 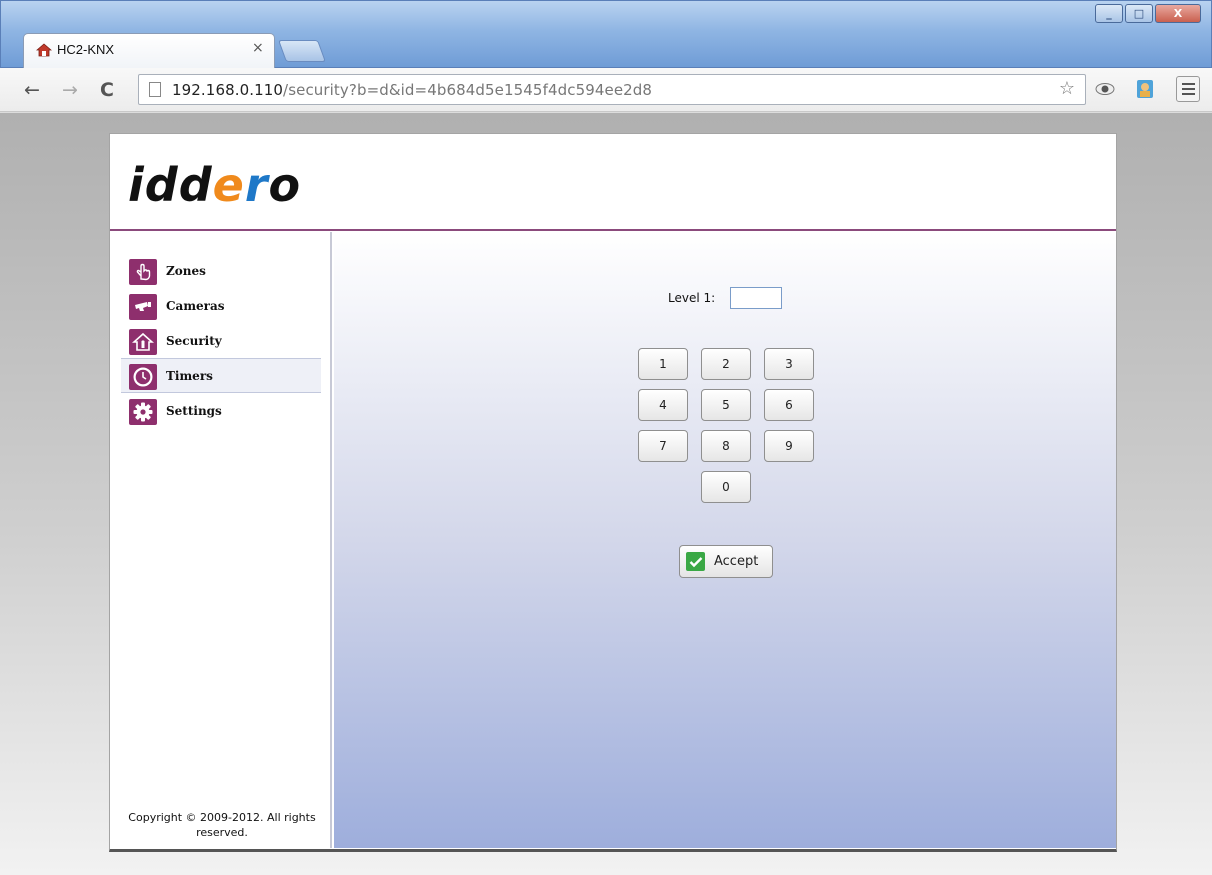 What do you see at coordinates (1145, 89) in the screenshot?
I see `user-extension-icon` at bounding box center [1145, 89].